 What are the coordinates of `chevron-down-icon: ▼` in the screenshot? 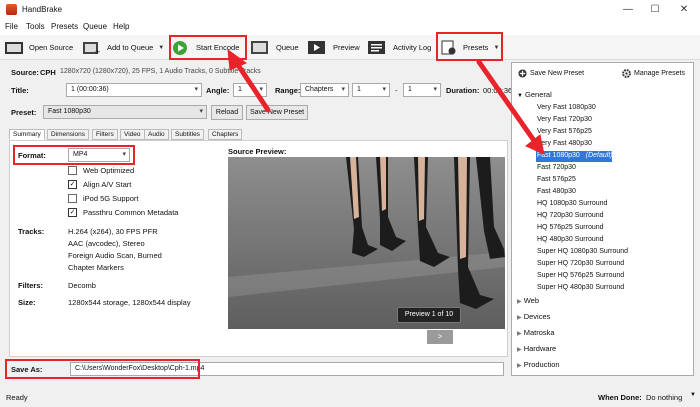 It's located at (693, 395).